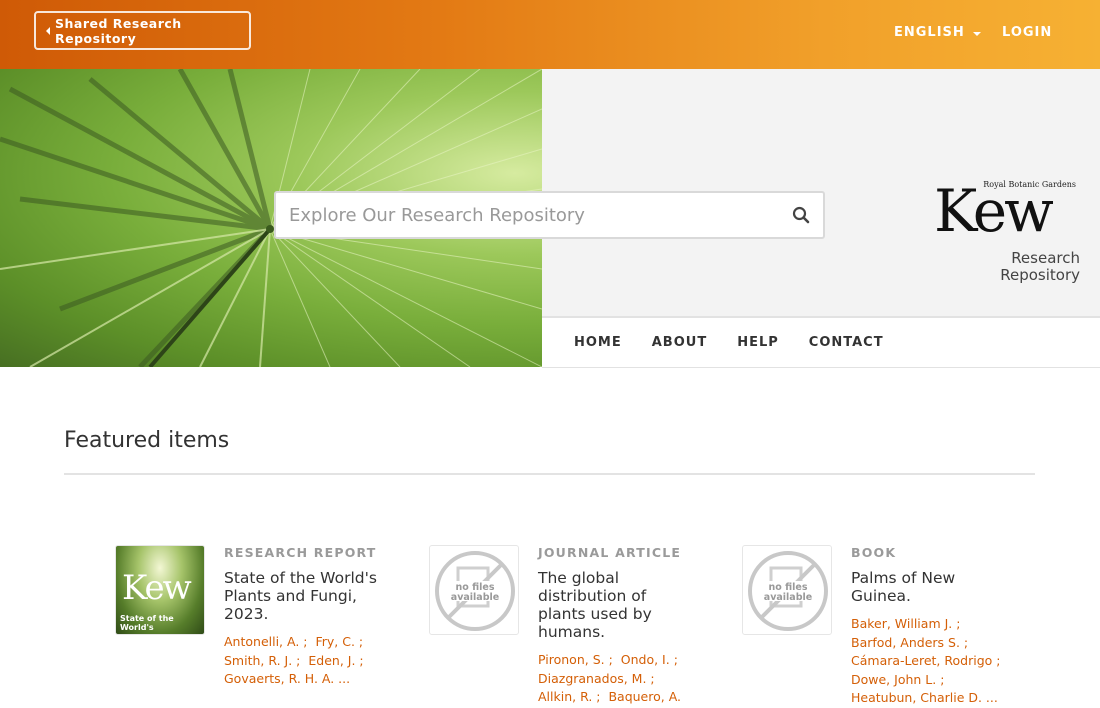 Image resolution: width=1100 pixels, height=708 pixels. Describe the element at coordinates (905, 623) in the screenshot. I see `author-link: Baker, William J. ;` at that location.